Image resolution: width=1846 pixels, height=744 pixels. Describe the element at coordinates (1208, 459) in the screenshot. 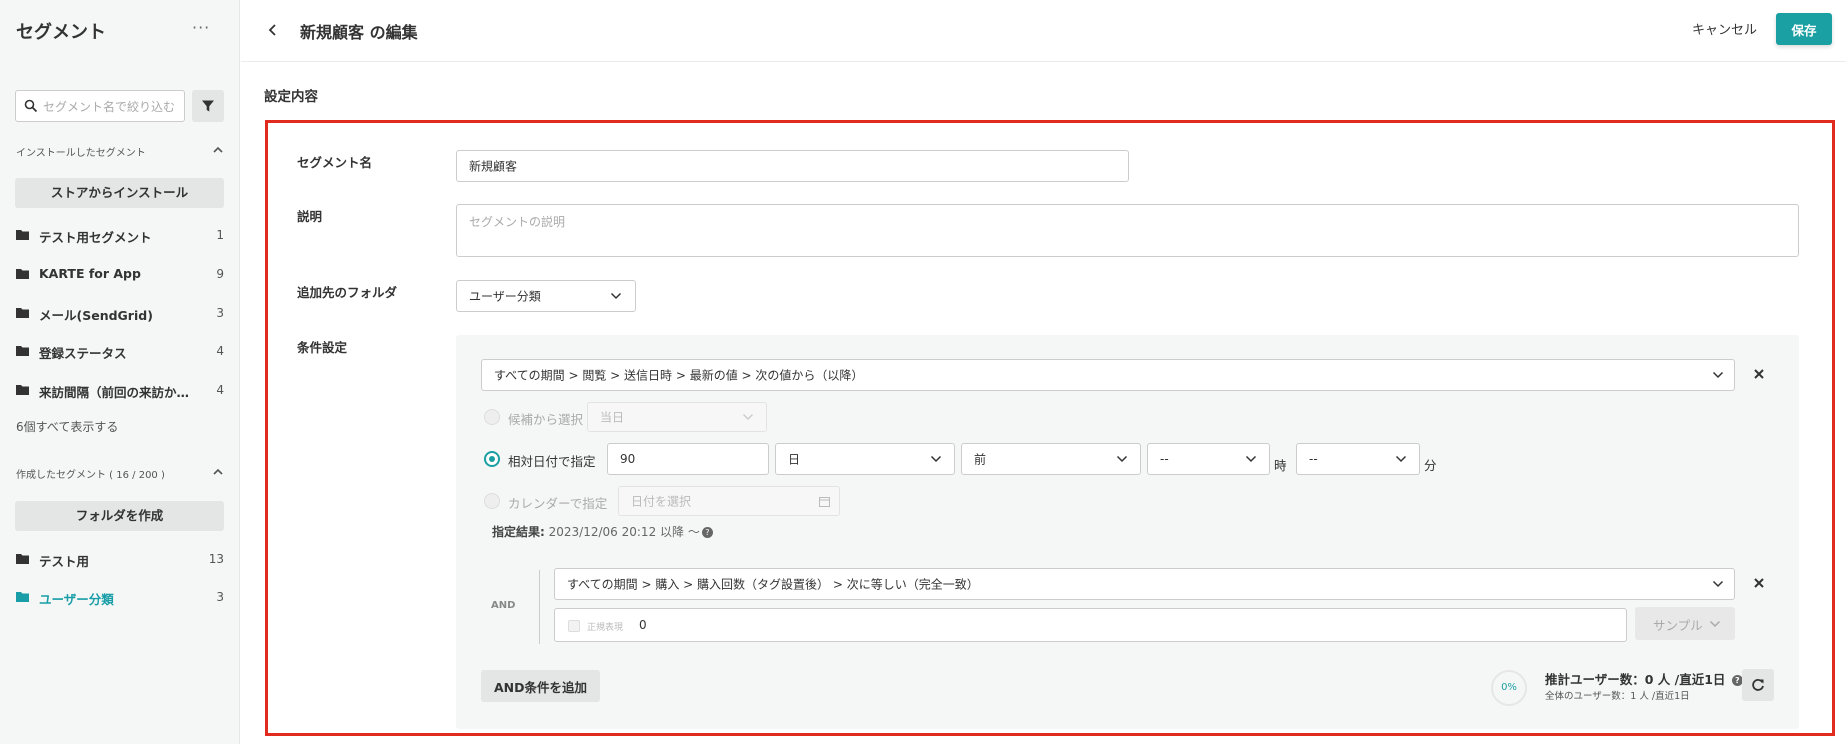

I see `hour-select: --` at that location.